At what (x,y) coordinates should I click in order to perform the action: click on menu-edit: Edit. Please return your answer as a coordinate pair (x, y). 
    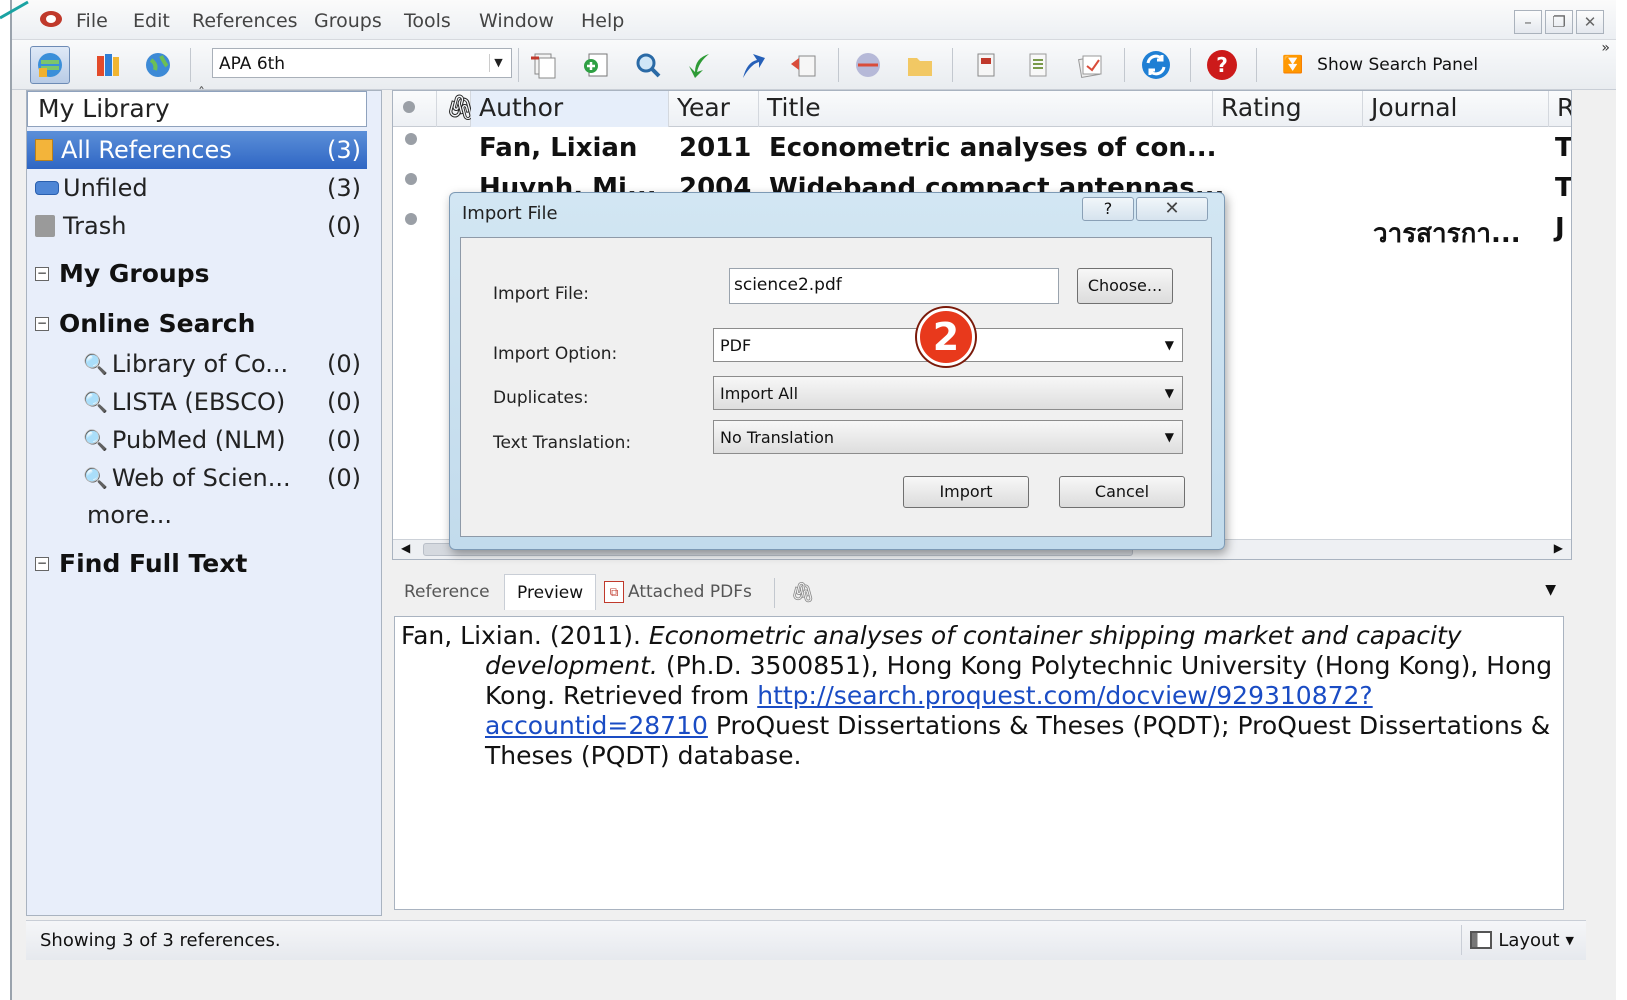
    Looking at the image, I should click on (151, 21).